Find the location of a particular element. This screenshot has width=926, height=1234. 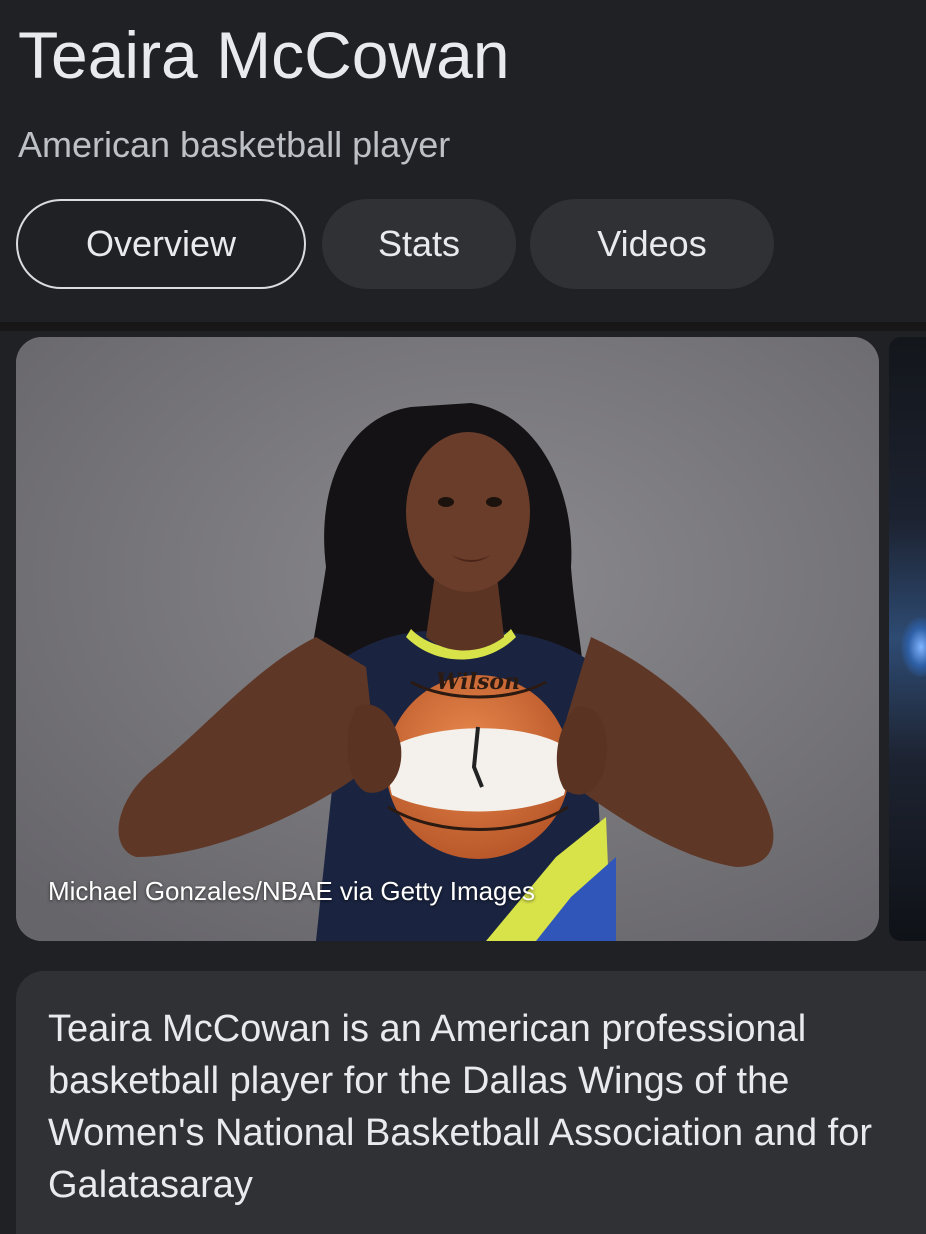

entity-subtitle: American basketball player is located at coordinates (234, 144).